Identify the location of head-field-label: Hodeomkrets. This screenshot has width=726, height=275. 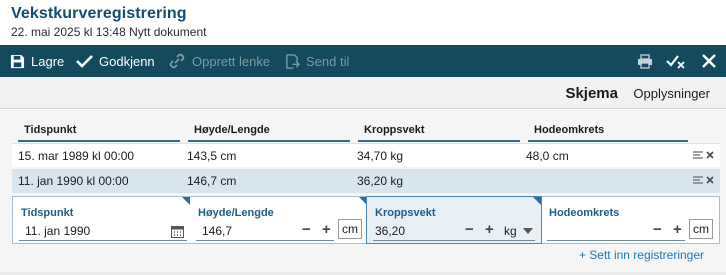
(584, 213).